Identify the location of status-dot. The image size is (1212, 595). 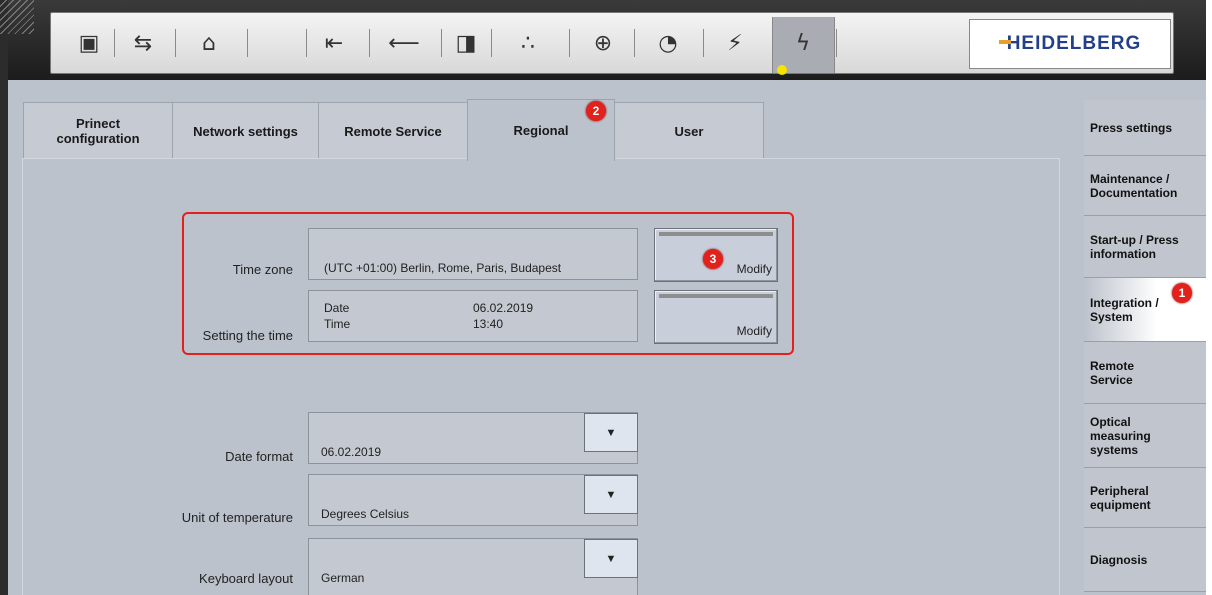
(782, 70).